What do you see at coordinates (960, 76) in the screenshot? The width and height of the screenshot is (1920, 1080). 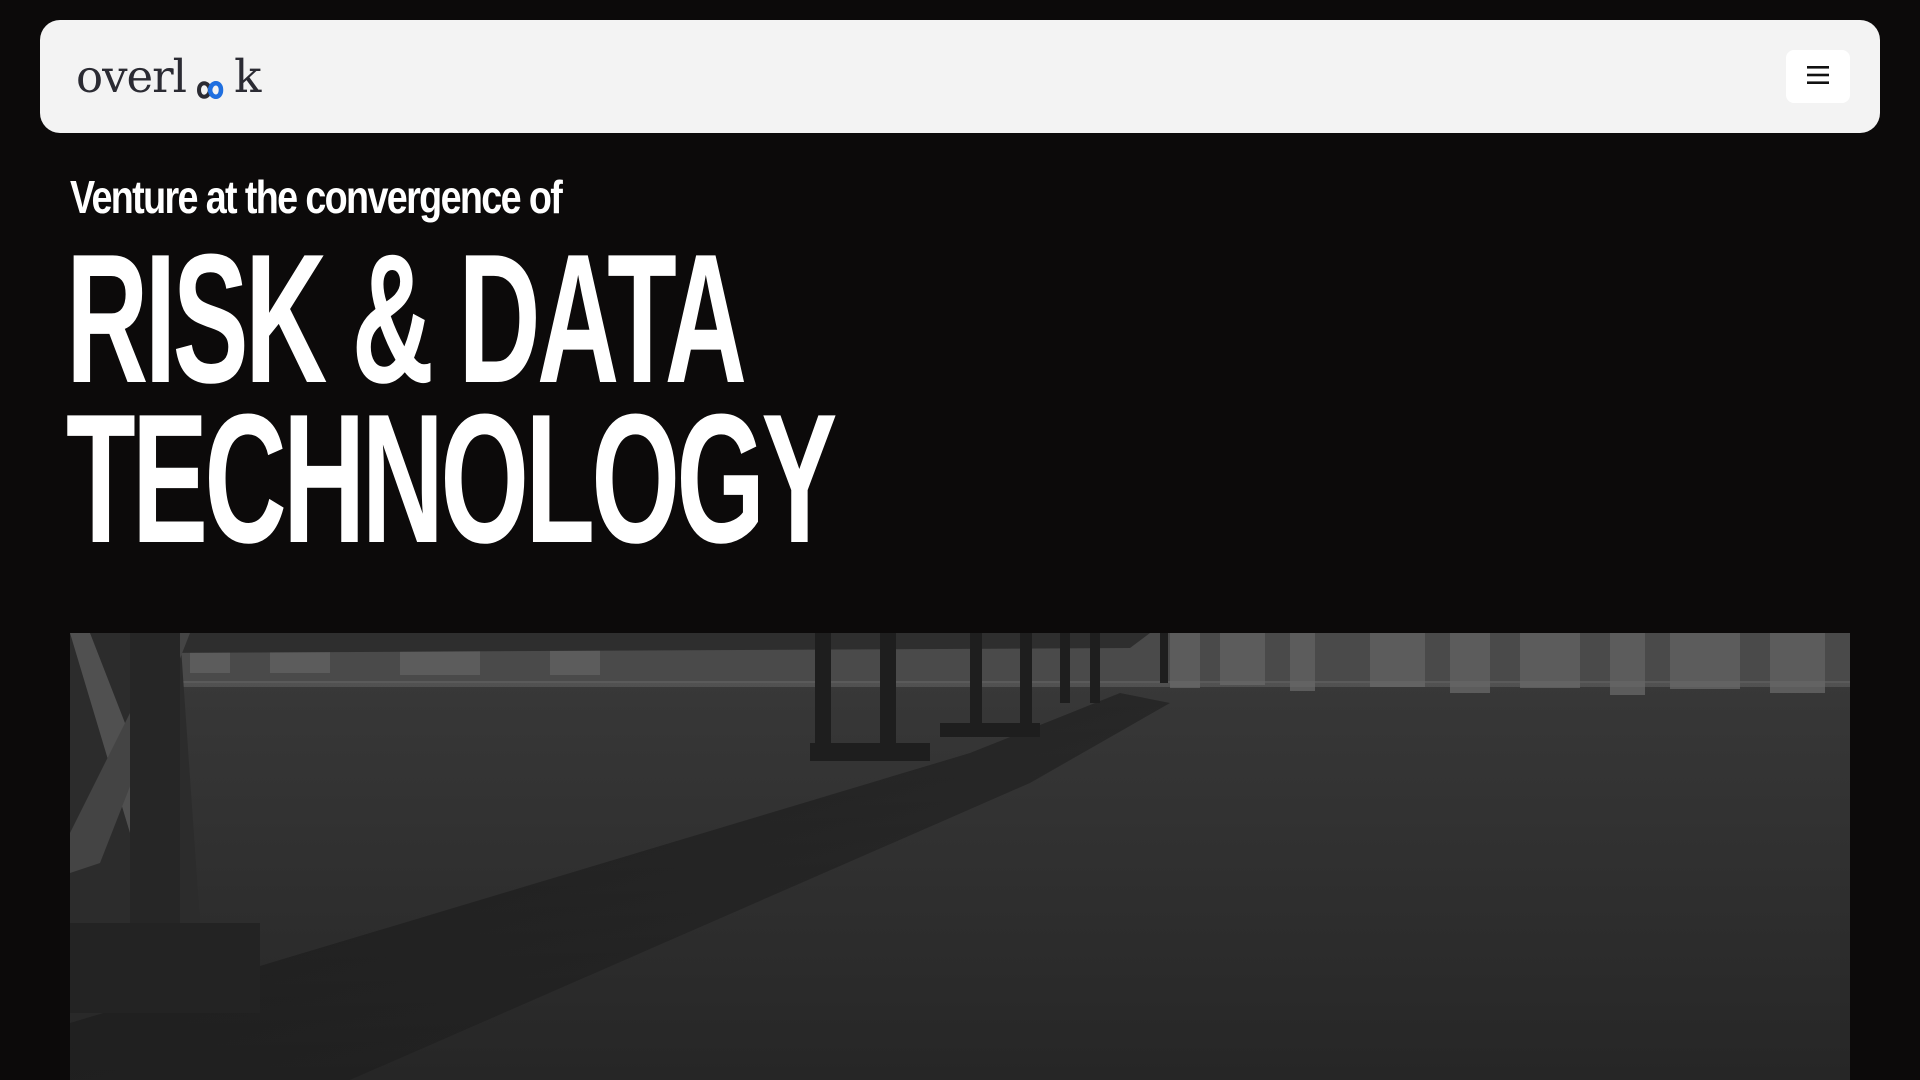 I see `top-navbar: overl k` at bounding box center [960, 76].